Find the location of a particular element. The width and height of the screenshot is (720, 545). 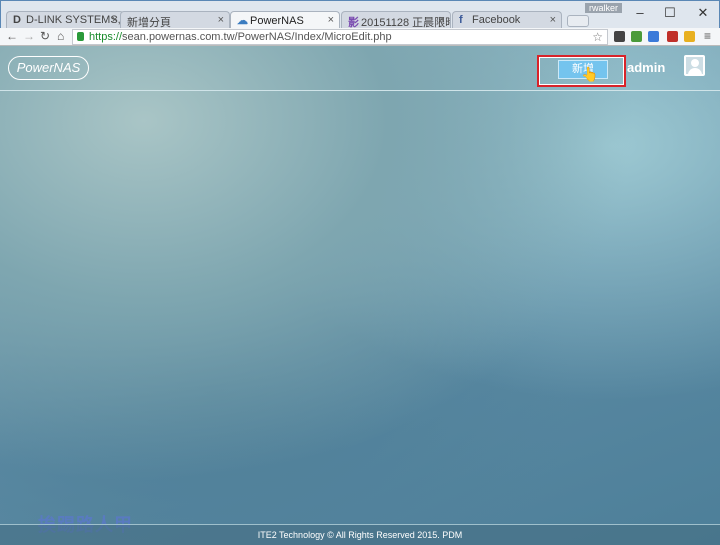

back-icon: ← is located at coordinates (12, 36).